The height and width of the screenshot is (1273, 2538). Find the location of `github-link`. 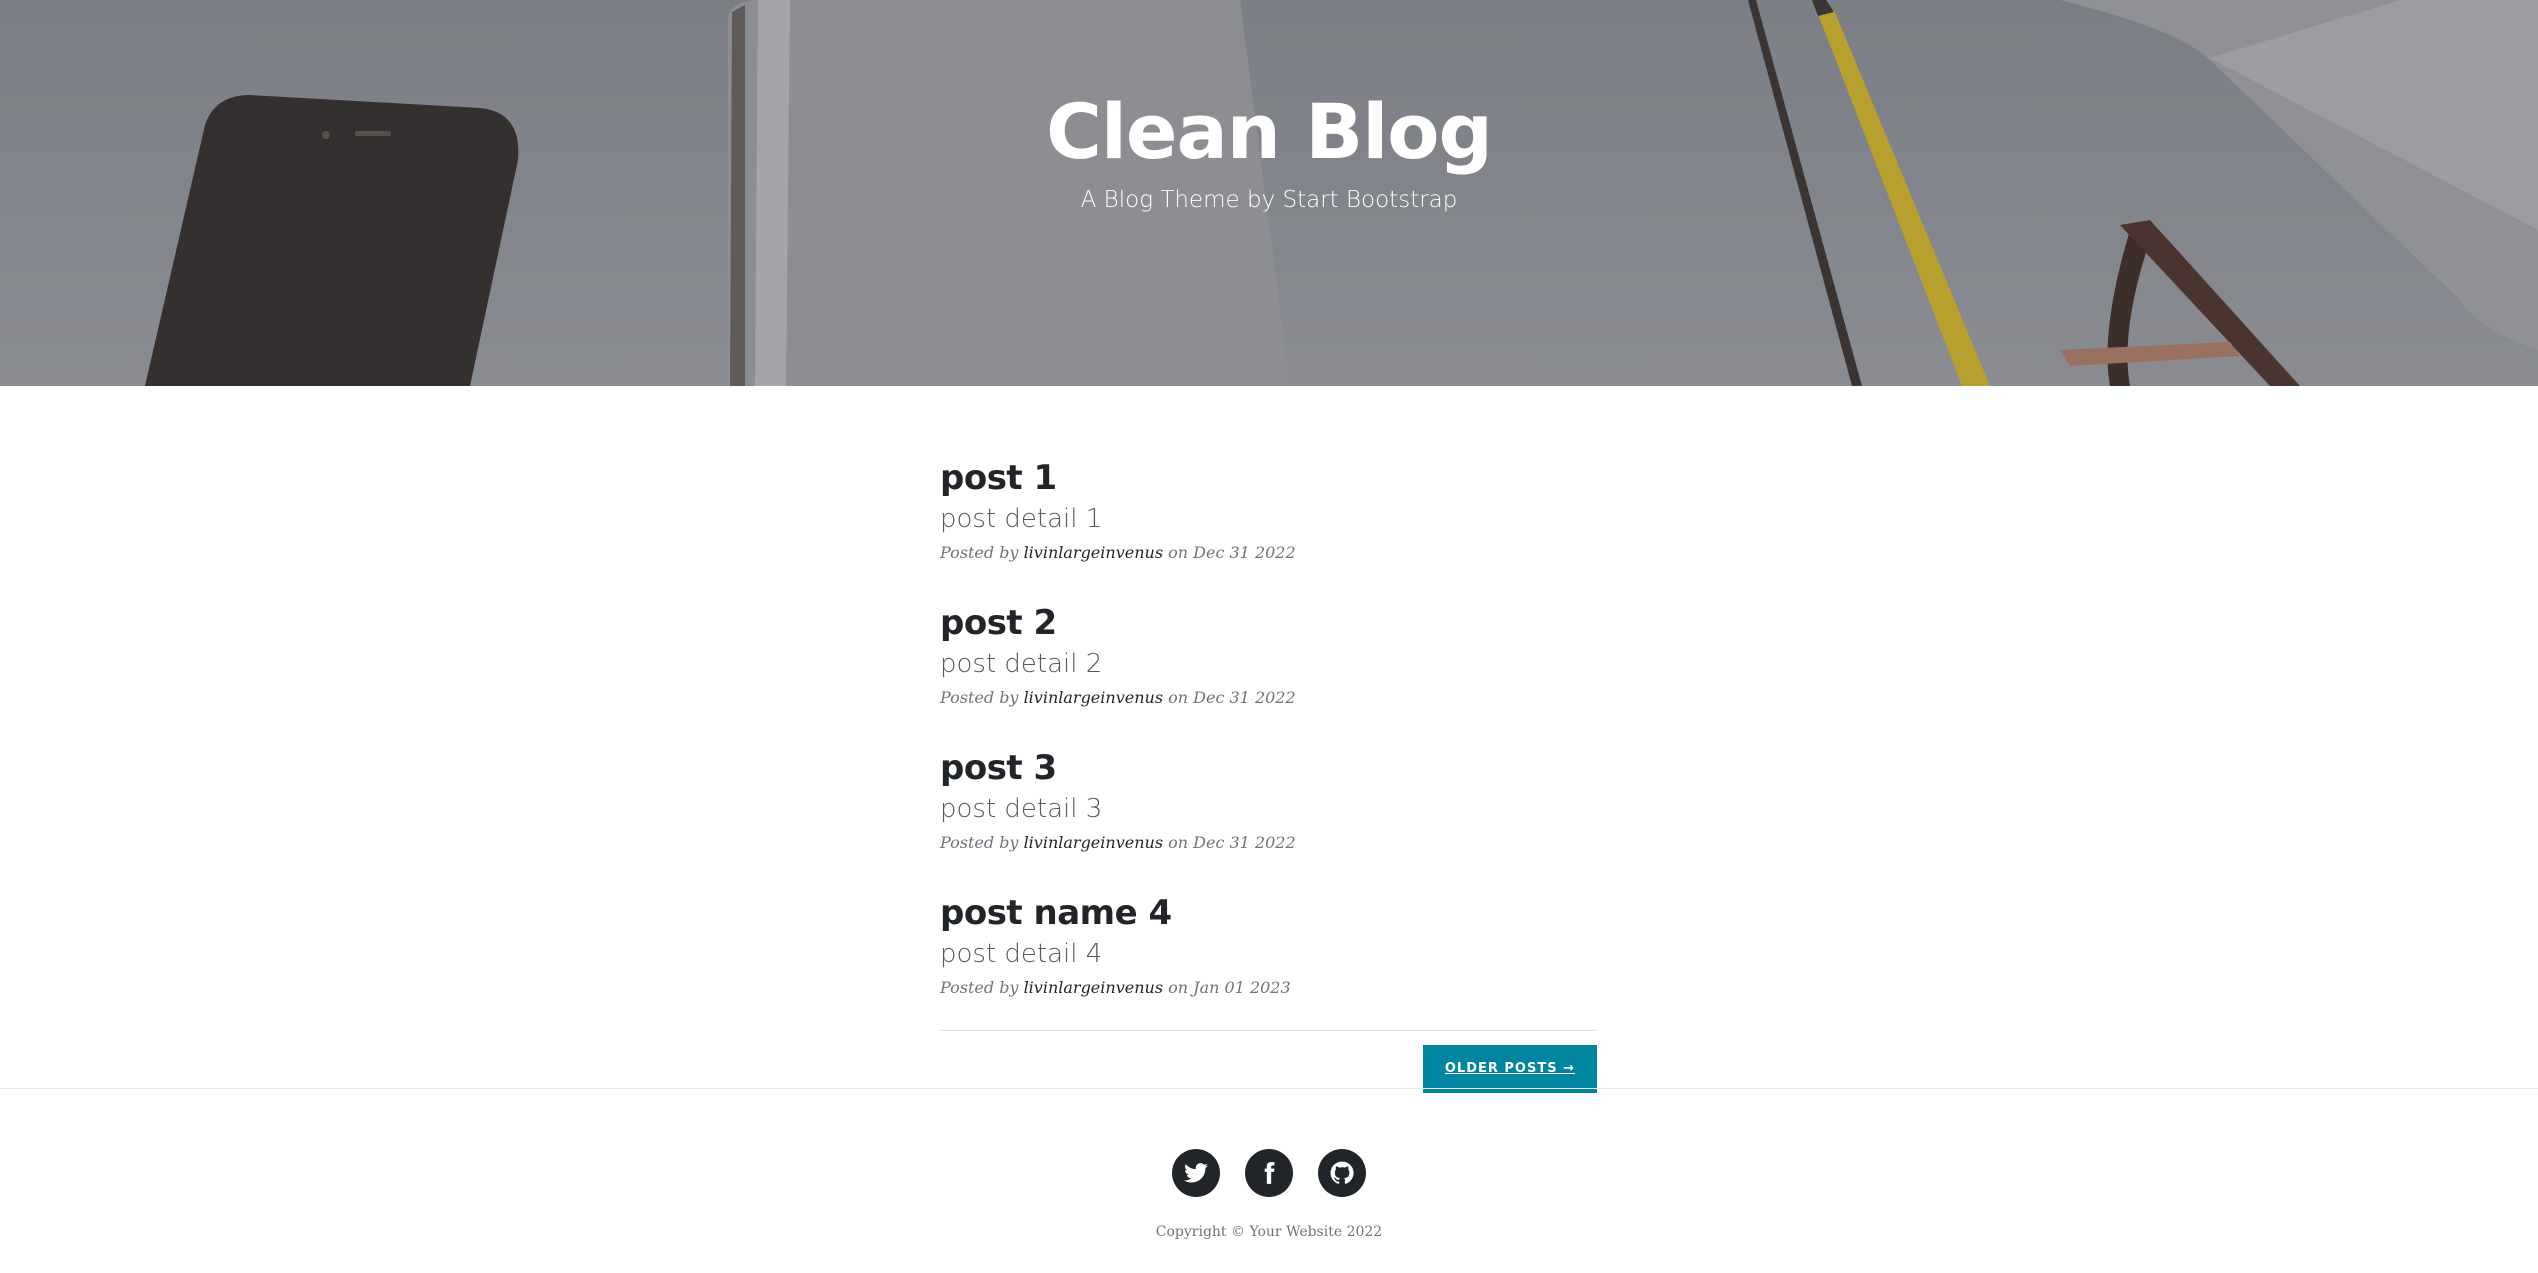

github-link is located at coordinates (1342, 1173).